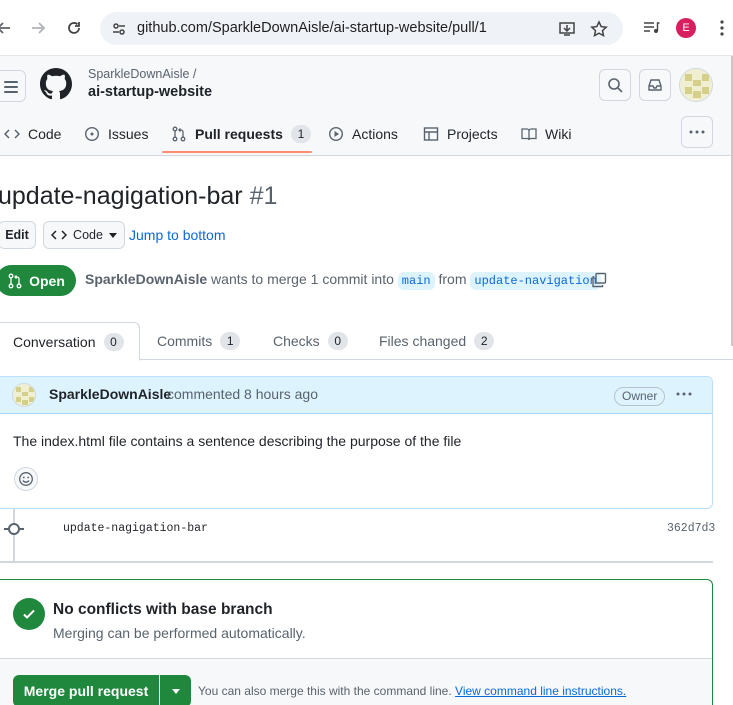 The height and width of the screenshot is (705, 733). I want to click on browser-menu-icon, so click(720, 28).